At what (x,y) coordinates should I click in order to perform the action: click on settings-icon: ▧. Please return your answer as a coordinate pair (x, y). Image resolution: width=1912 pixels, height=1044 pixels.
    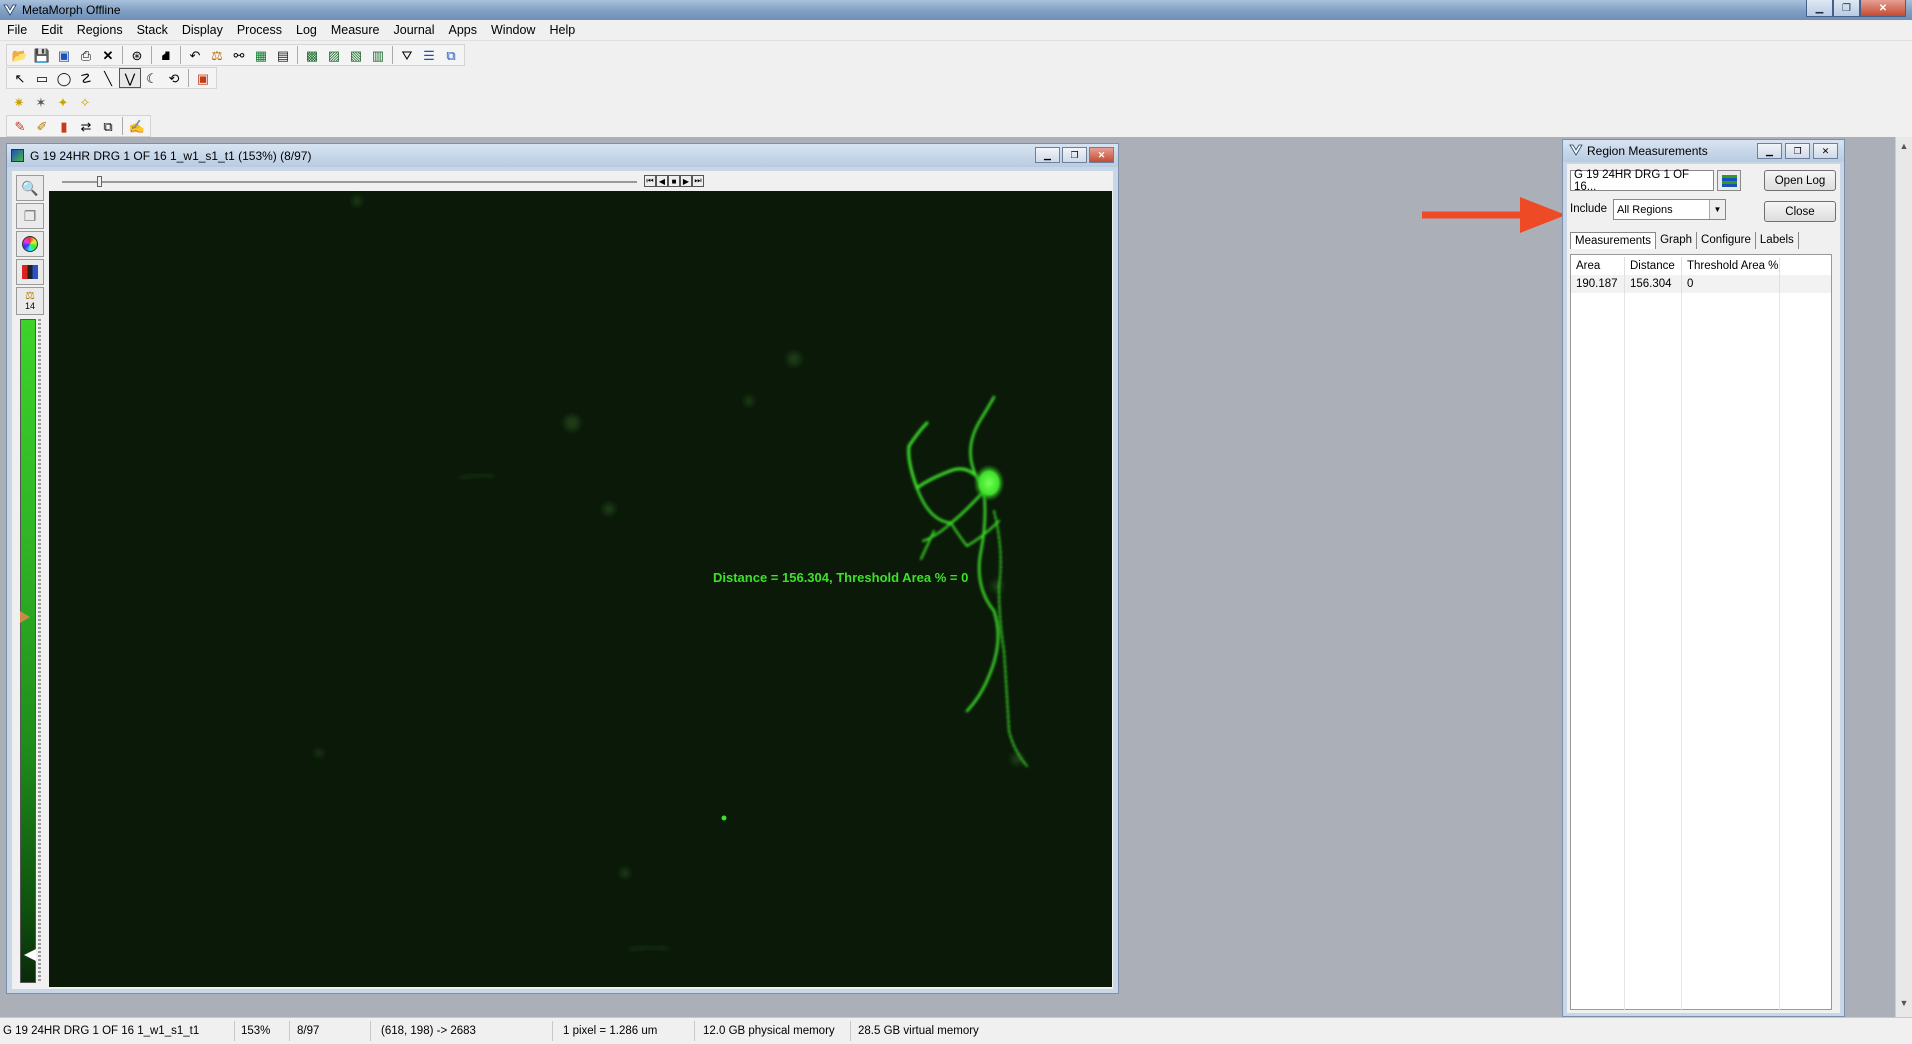
    Looking at the image, I should click on (356, 55).